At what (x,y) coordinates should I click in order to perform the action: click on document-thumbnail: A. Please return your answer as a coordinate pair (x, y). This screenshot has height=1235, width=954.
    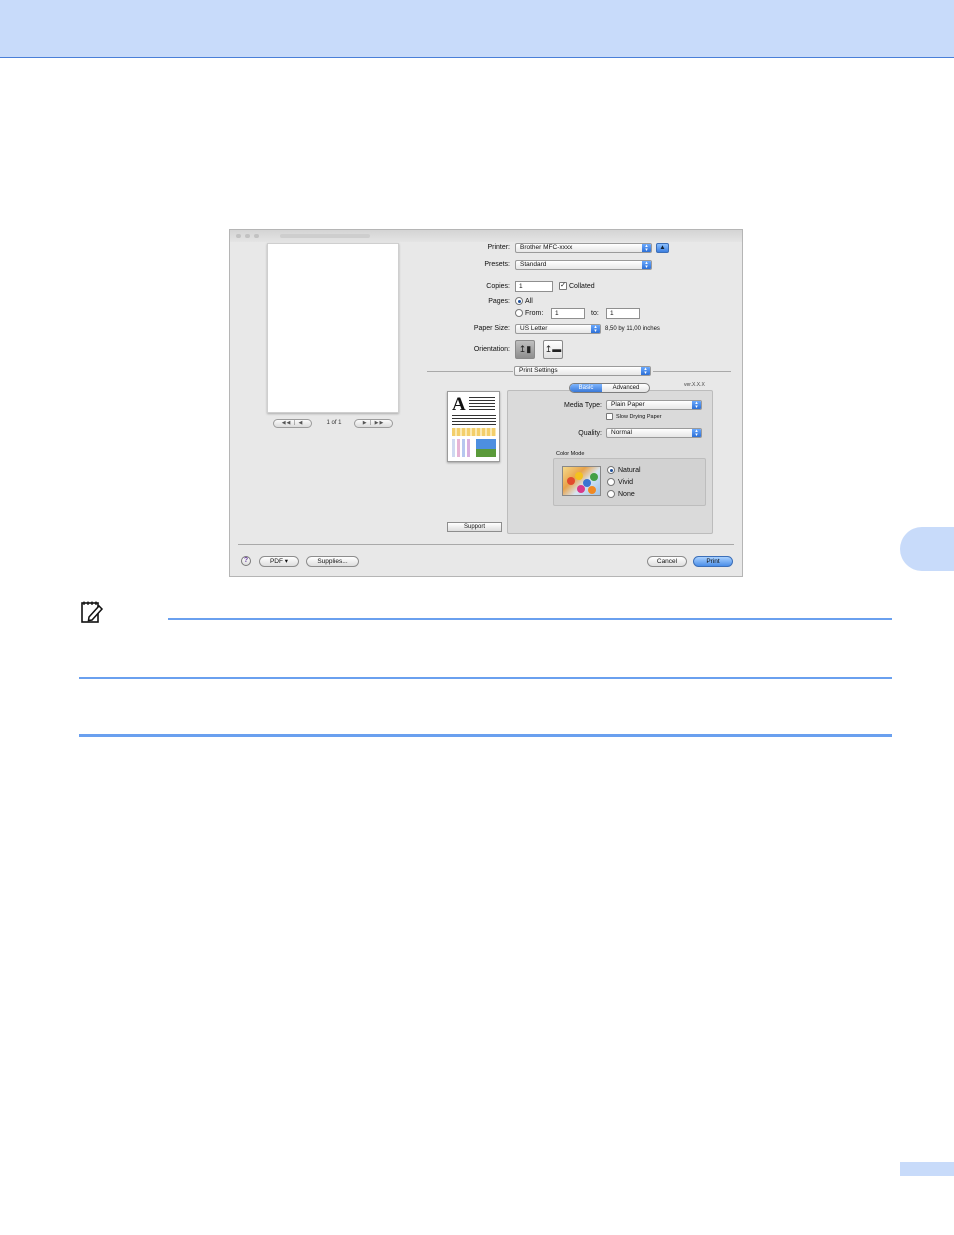
    Looking at the image, I should click on (473, 426).